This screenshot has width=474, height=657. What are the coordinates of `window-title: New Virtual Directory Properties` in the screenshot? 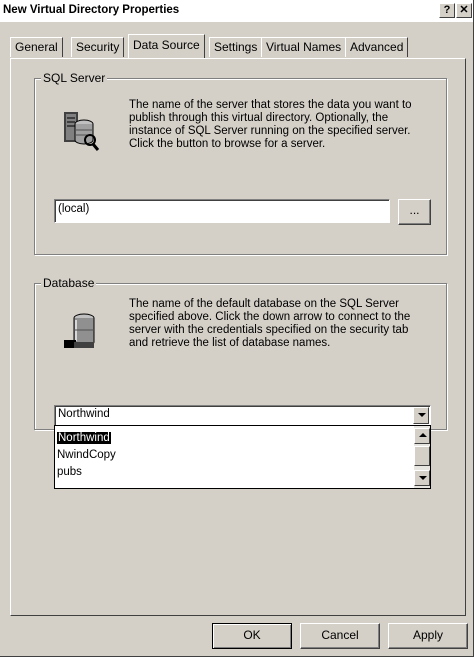 It's located at (91, 10).